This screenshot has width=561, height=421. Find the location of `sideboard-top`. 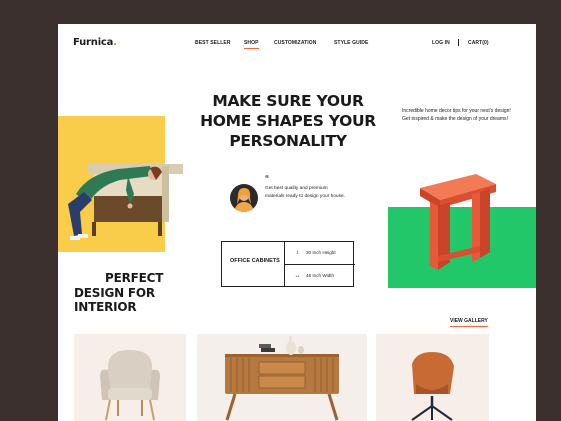

sideboard-top is located at coordinates (282, 355).